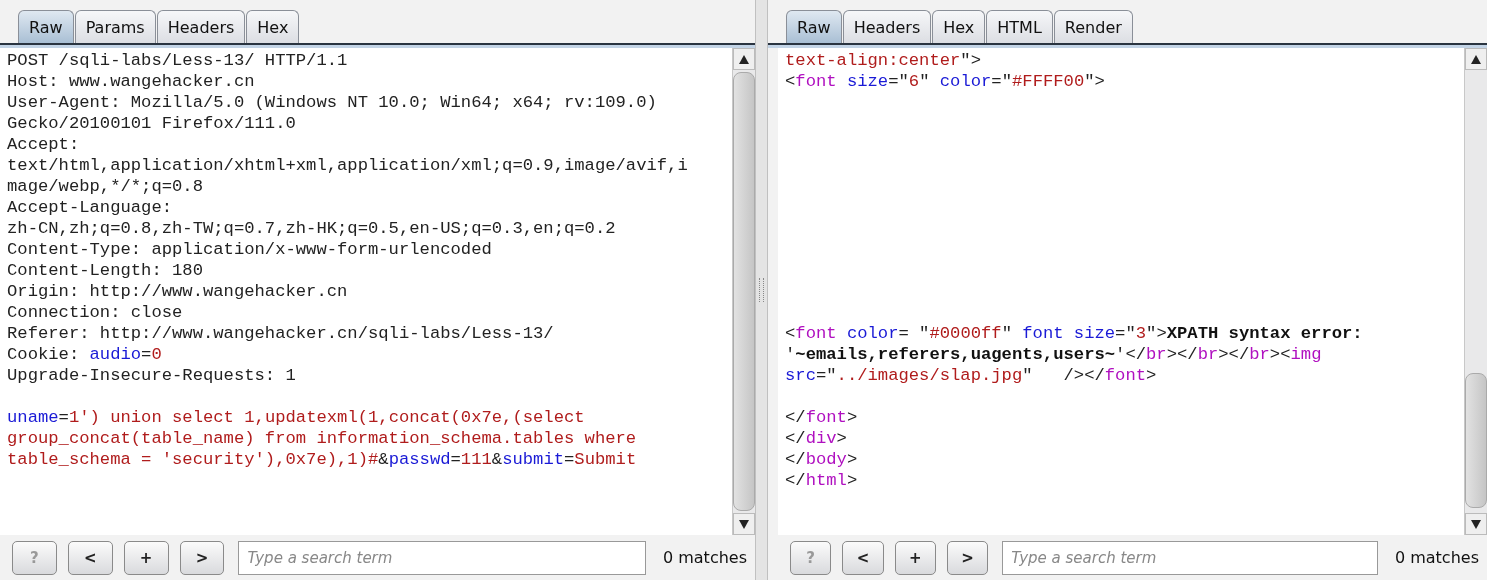 This screenshot has height=580, width=1487. Describe the element at coordinates (178, 60) in the screenshot. I see `code-line: POST /sqli-labs/Less-13/ HTTP/1.1` at that location.